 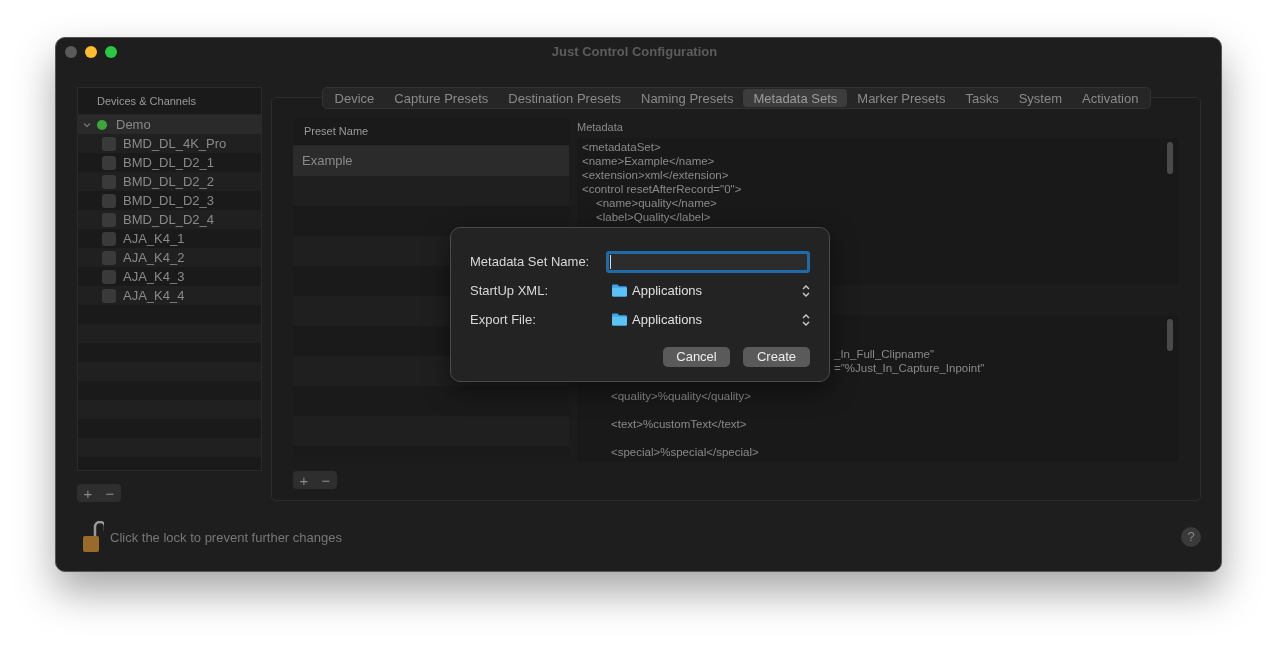 I want to click on lock-icon, so click(x=93, y=536).